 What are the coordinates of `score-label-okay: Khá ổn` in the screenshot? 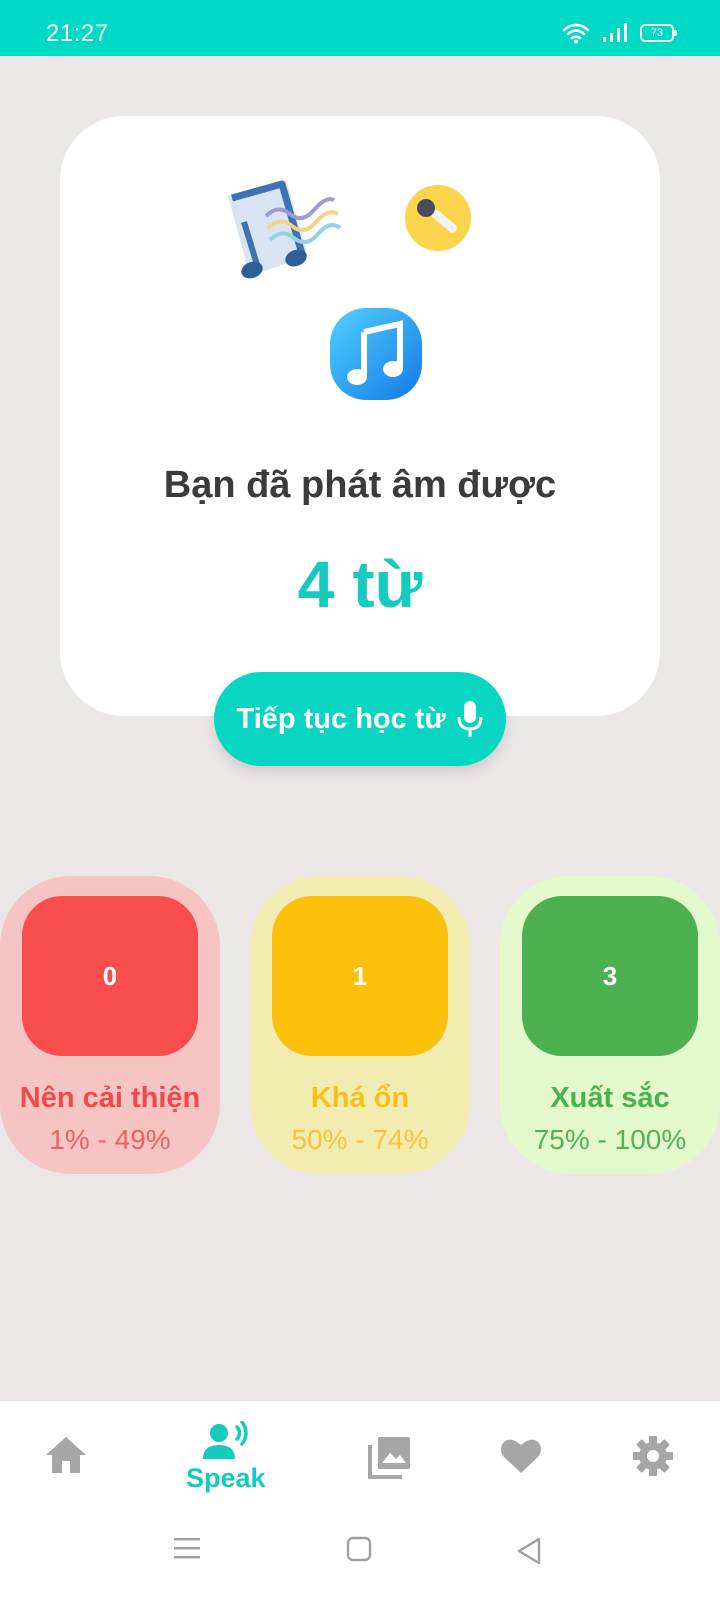 It's located at (360, 1098).